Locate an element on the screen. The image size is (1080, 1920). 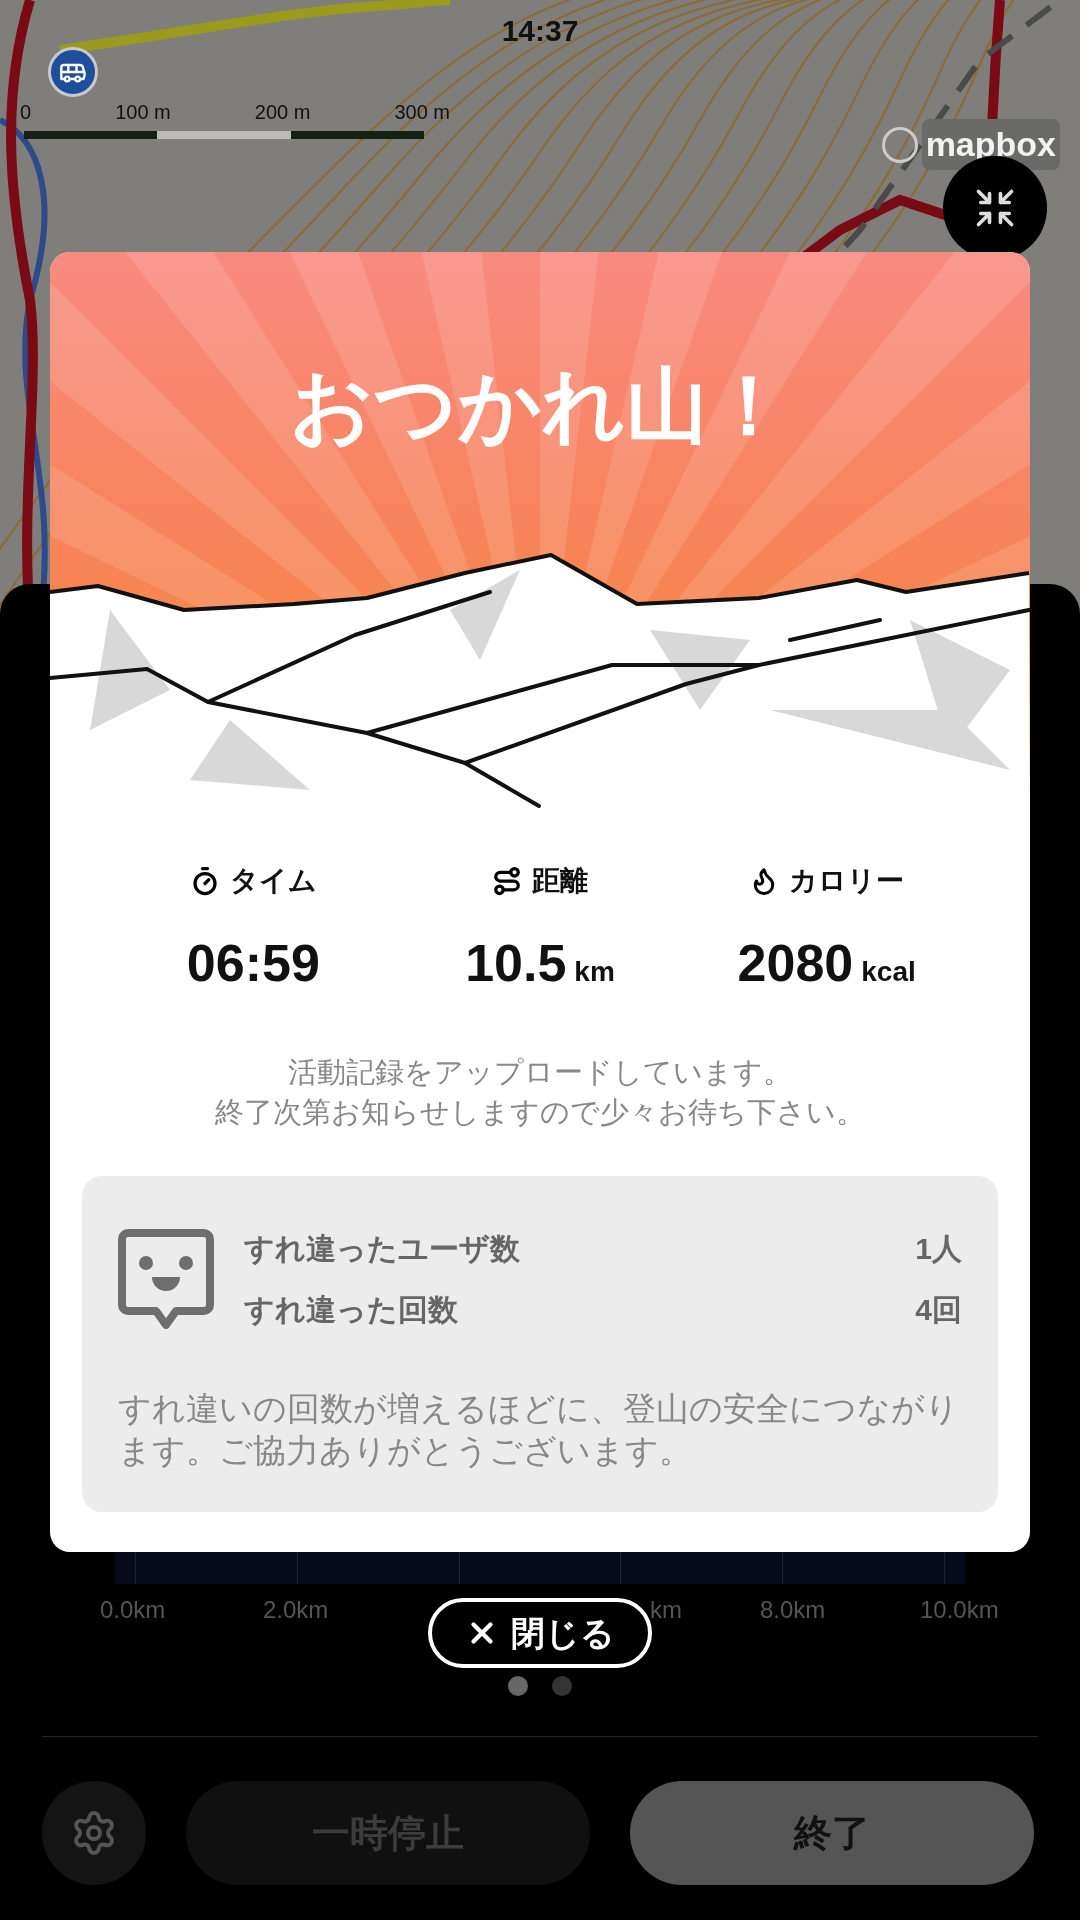
passing-count: 4回 is located at coordinates (938, 1310).